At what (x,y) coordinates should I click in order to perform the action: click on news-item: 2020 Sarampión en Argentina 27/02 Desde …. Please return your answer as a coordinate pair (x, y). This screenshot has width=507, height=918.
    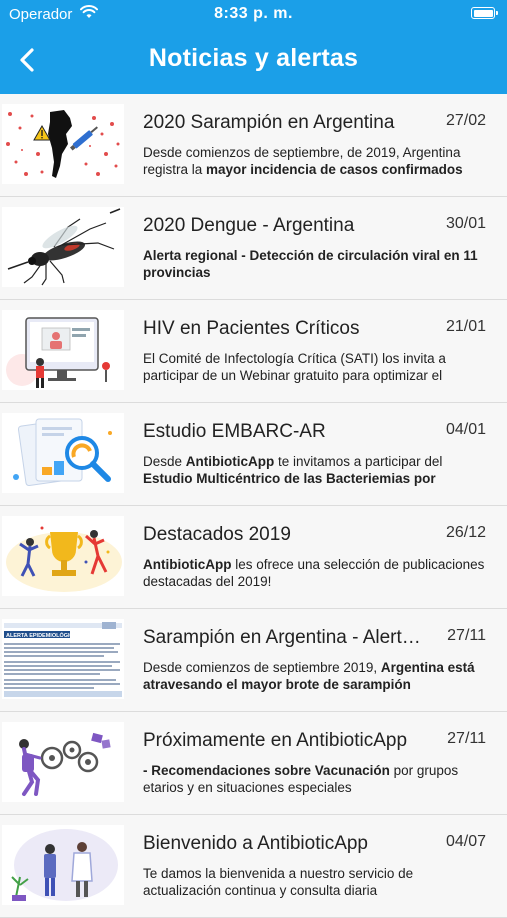
    Looking at the image, I should click on (253, 145).